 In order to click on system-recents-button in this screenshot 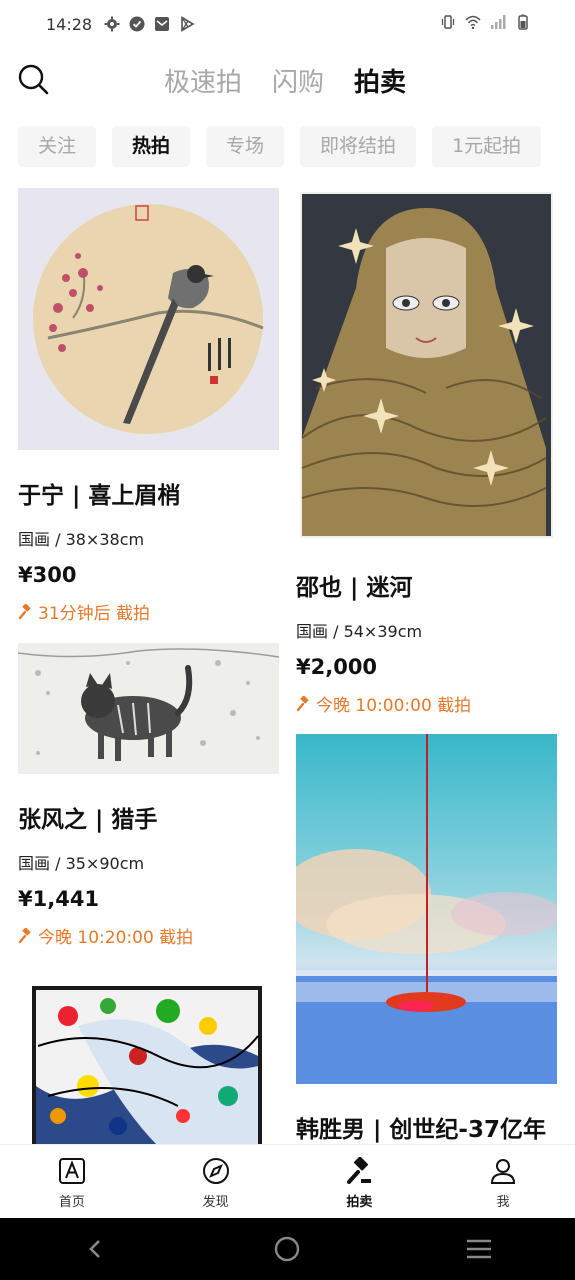, I will do `click(479, 1249)`.